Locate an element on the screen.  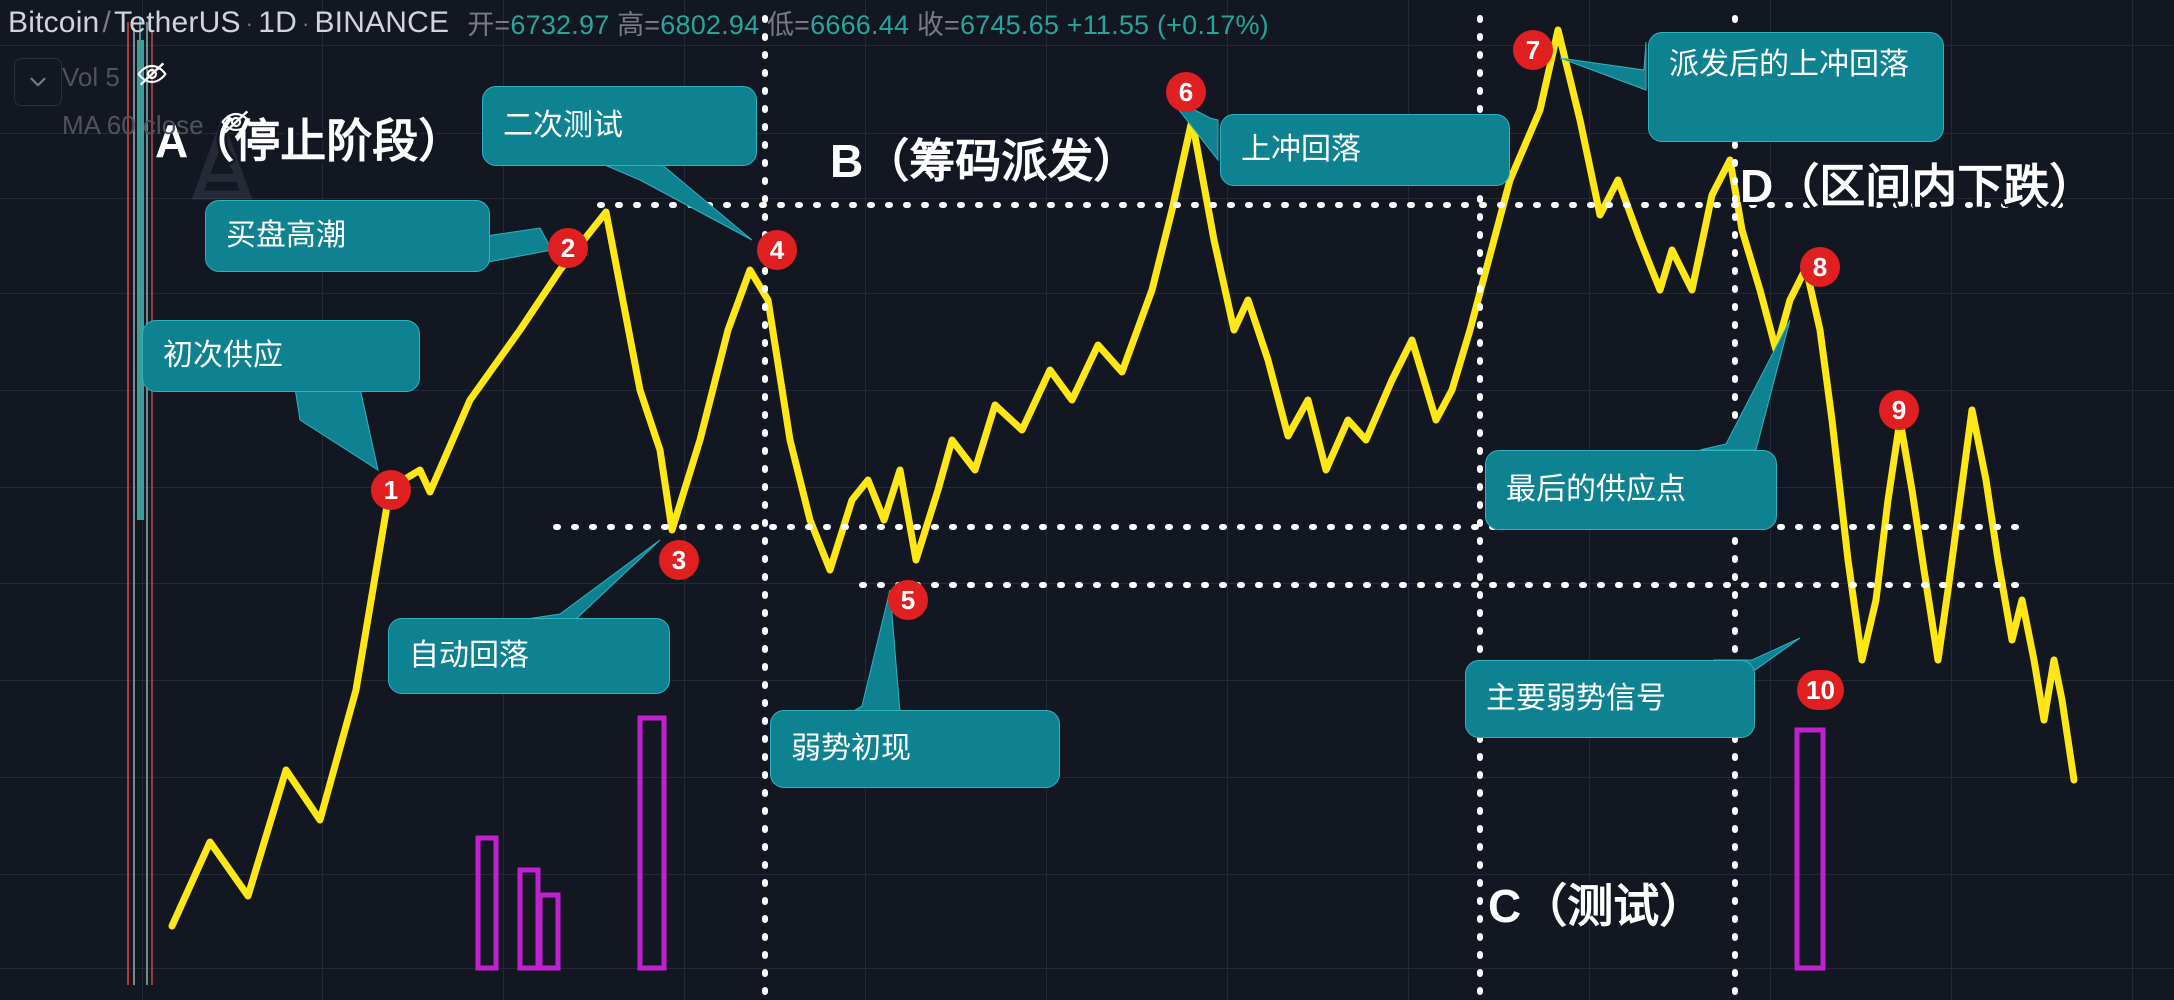
event-badge-label: 10 is located at coordinates (1820, 689).